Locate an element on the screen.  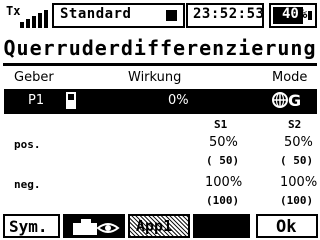
neg-s2-raw: (100) is located at coordinates (297, 200).